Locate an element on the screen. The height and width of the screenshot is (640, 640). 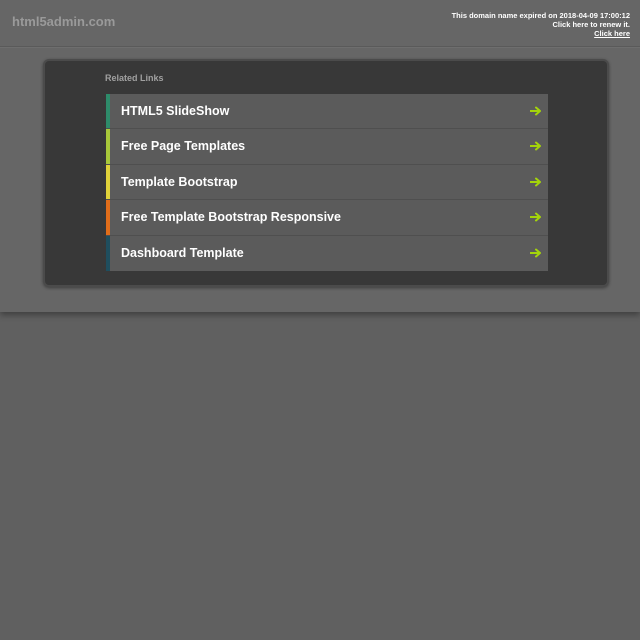
related-link-free-page-templates: Free Page Templates is located at coordinates (327, 147).